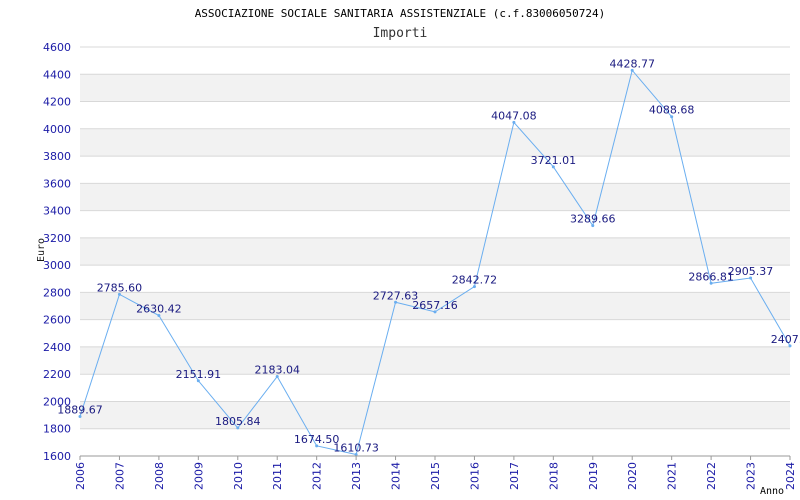 This screenshot has height=500, width=800. What do you see at coordinates (159, 309) in the screenshot?
I see `data-label: 2630.42` at bounding box center [159, 309].